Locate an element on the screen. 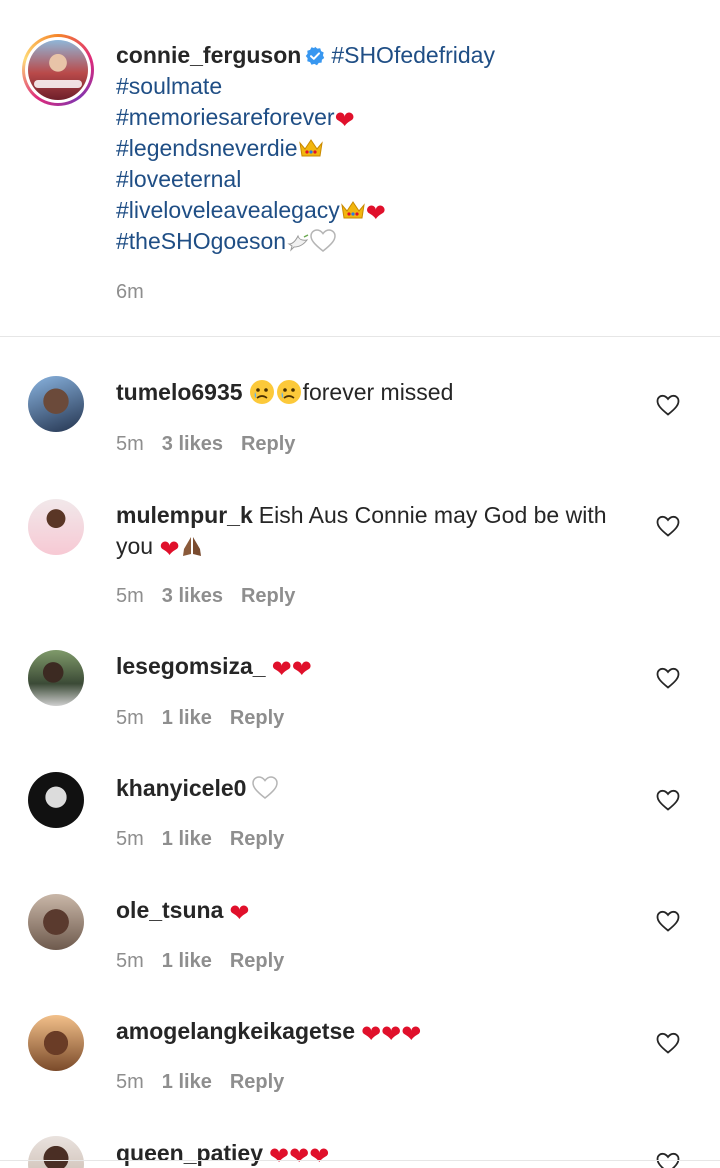 This screenshot has height=1168, width=720. caption-time: 6m is located at coordinates (130, 292).